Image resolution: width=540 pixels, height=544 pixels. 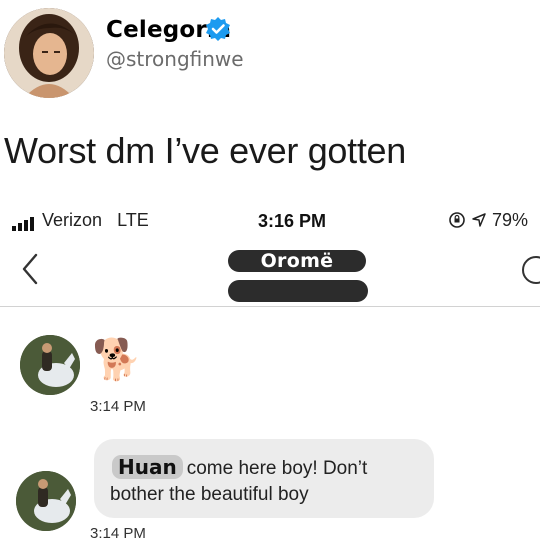 What do you see at coordinates (292, 221) in the screenshot?
I see `status-time: 3:16 PM` at bounding box center [292, 221].